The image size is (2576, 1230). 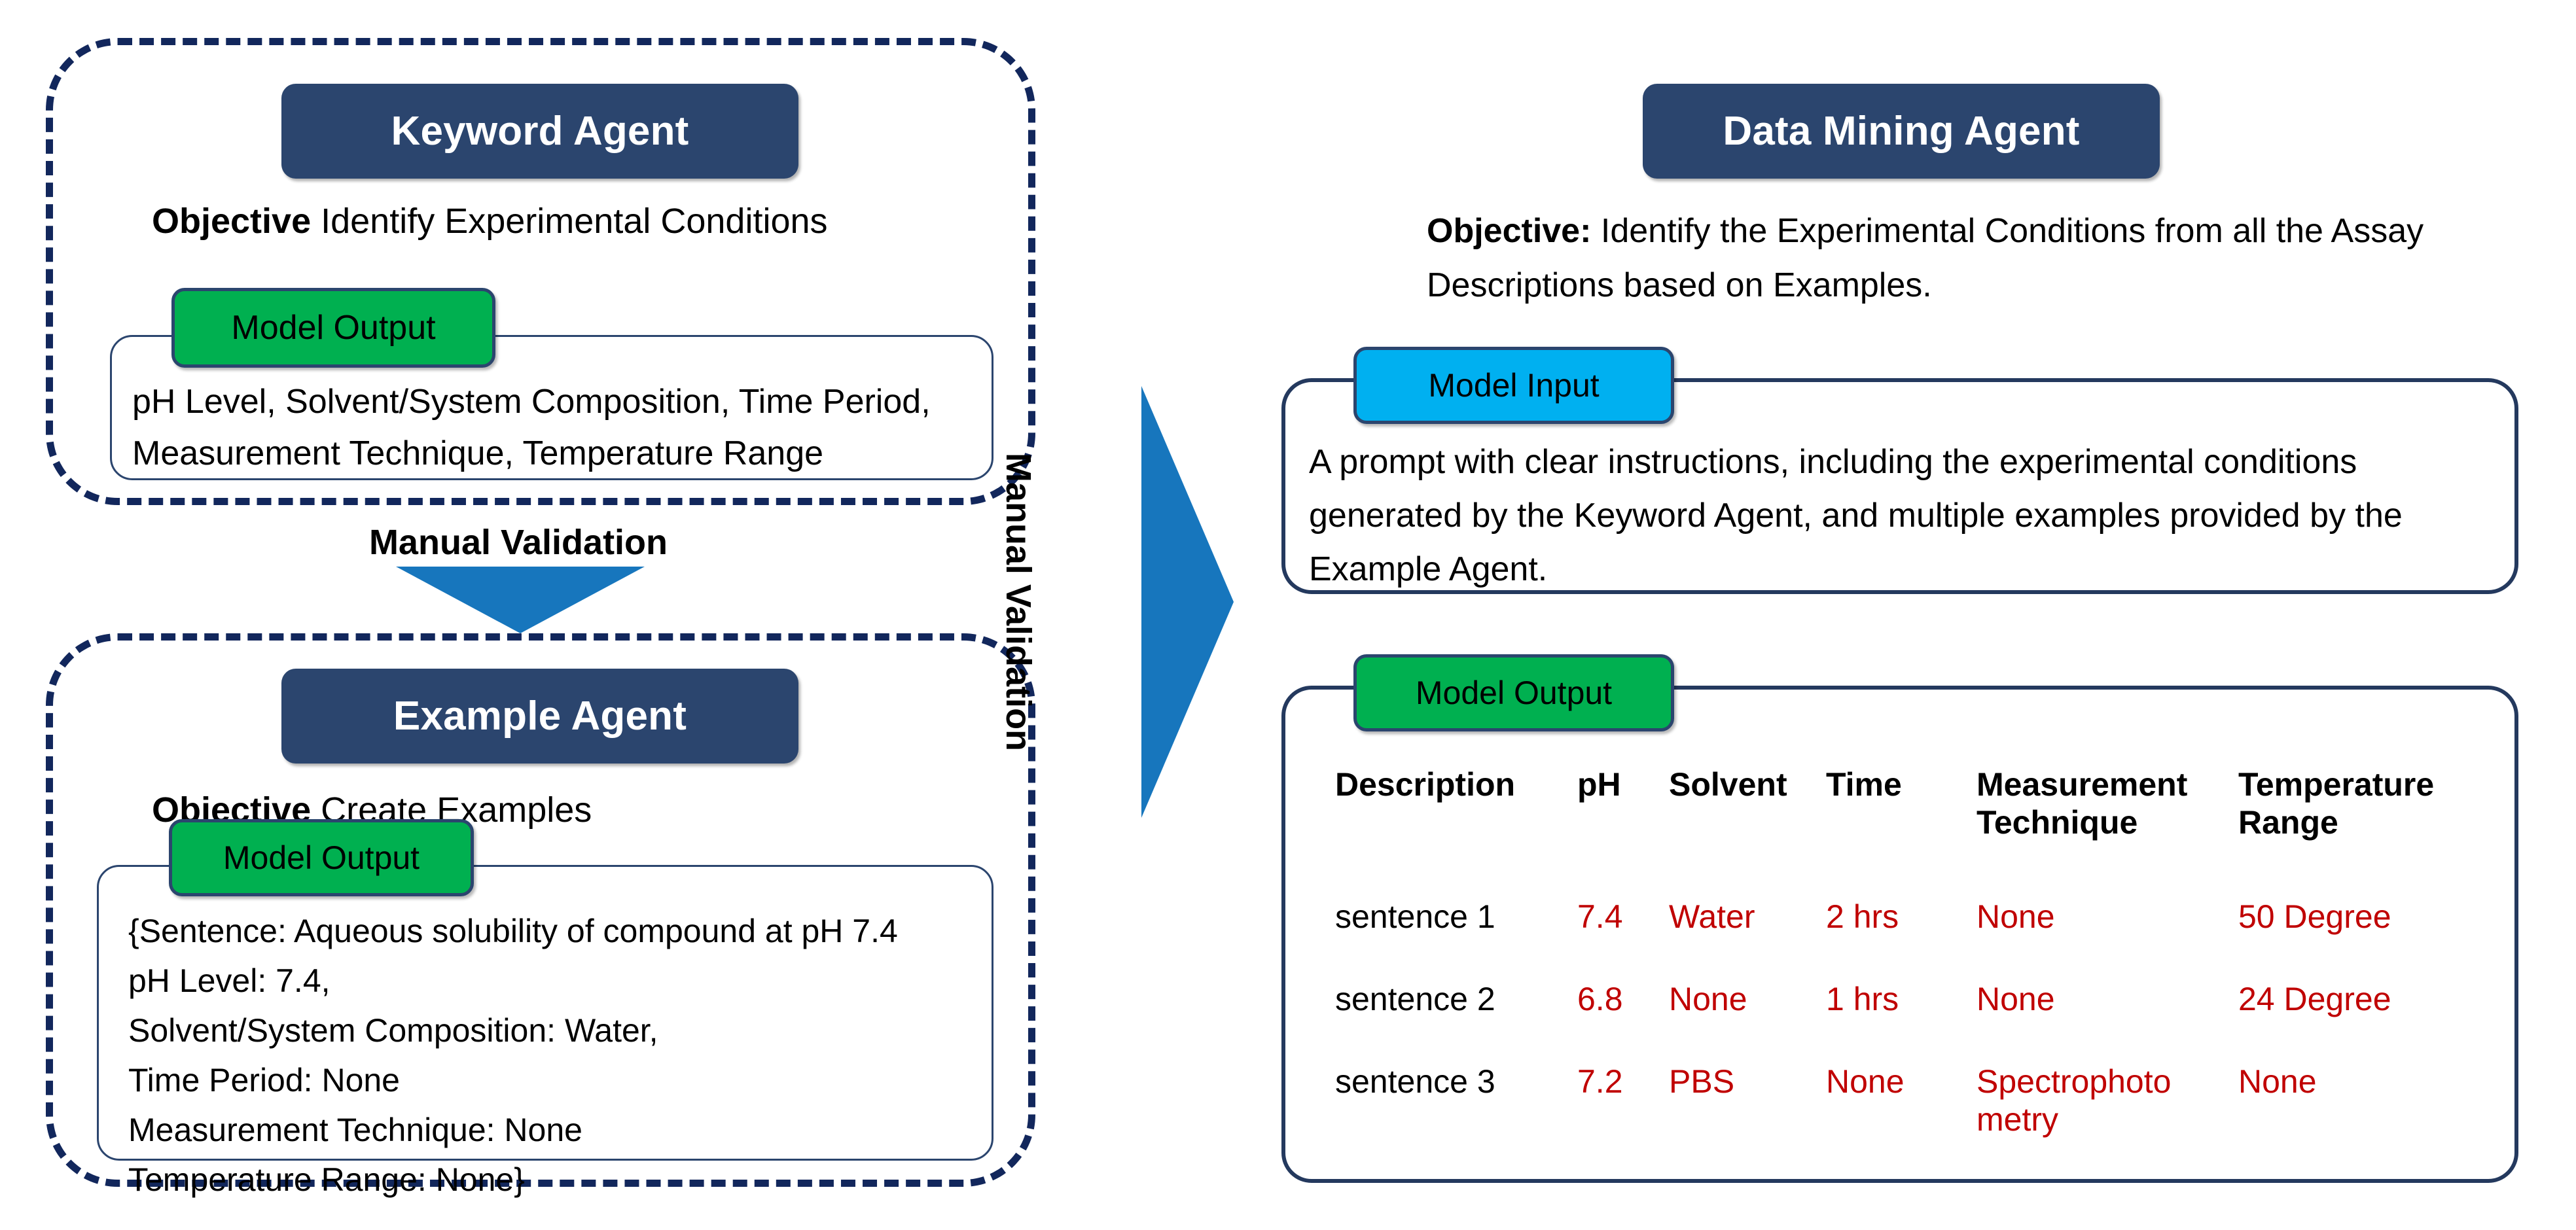 What do you see at coordinates (1513, 386) in the screenshot?
I see `model-input-badge: Model Input` at bounding box center [1513, 386].